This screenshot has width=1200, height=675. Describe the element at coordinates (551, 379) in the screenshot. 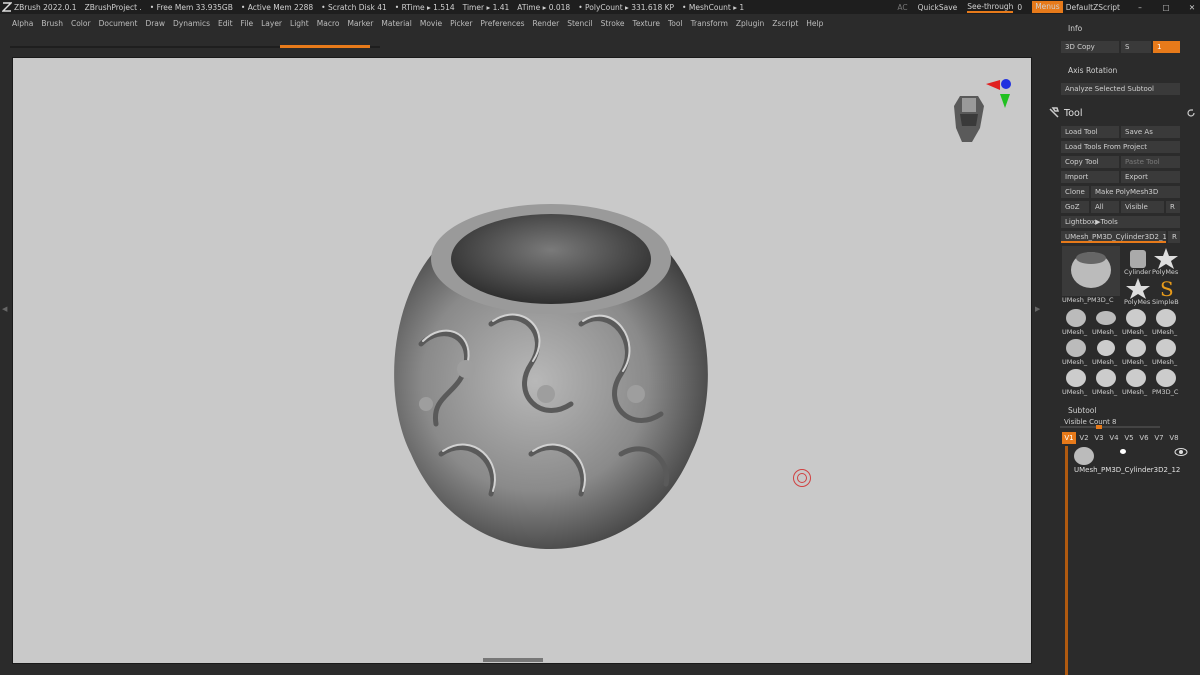

I see `vase-model` at that location.